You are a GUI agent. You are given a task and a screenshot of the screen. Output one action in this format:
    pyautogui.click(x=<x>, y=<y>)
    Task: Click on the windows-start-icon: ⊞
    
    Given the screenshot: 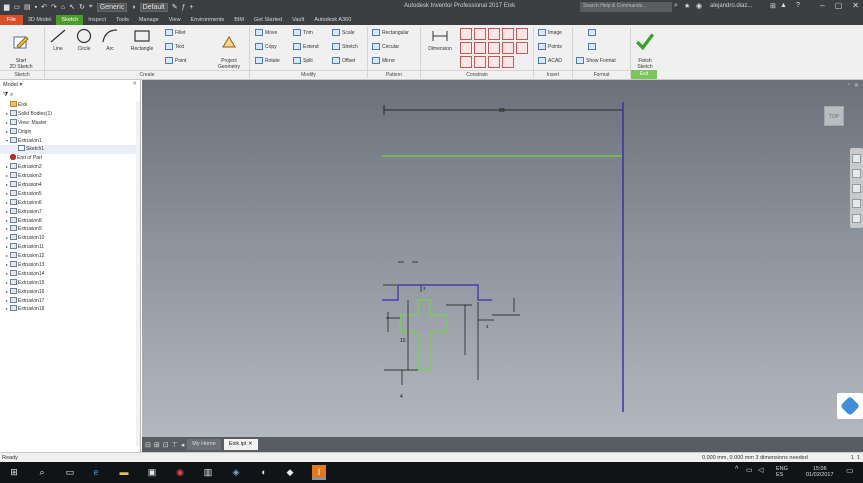 What is the action you would take?
    pyautogui.click(x=14, y=472)
    